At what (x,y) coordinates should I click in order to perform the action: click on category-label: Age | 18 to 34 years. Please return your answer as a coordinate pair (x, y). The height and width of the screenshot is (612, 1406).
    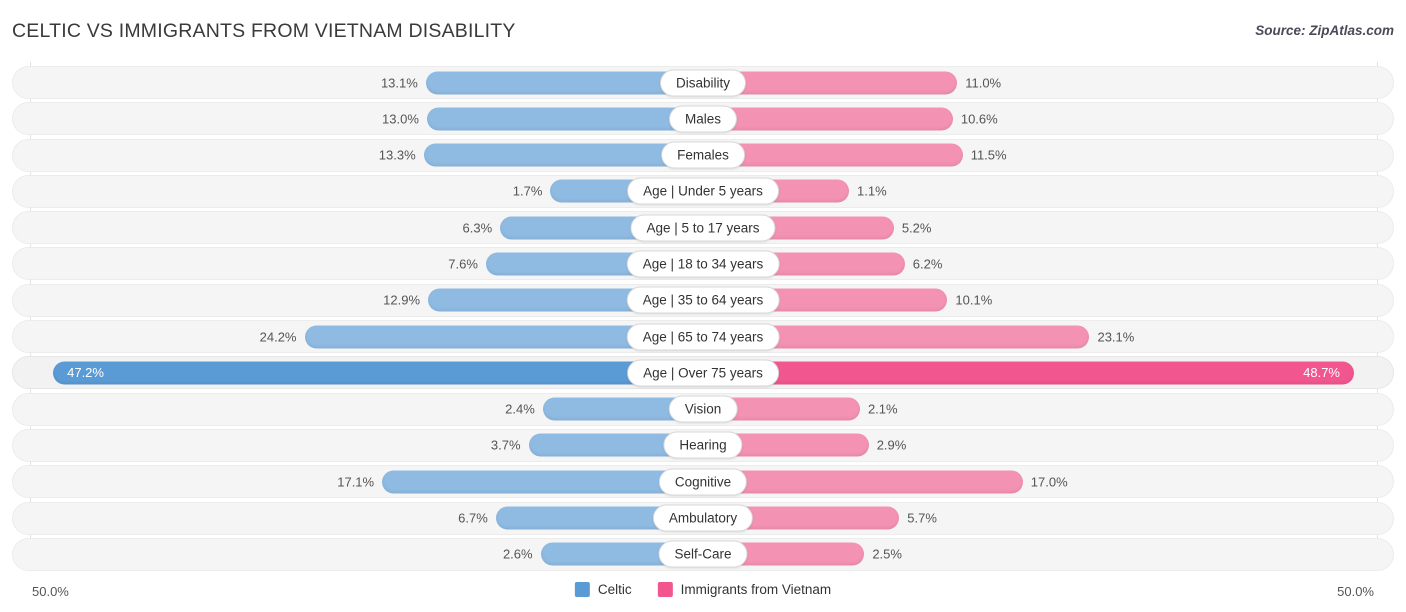
    Looking at the image, I should click on (703, 264).